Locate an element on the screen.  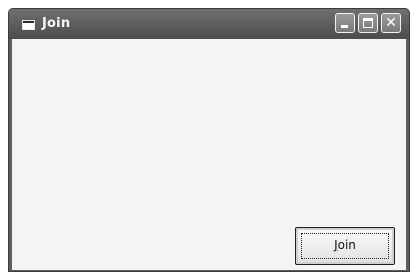
form-window-icon is located at coordinates (28, 25).